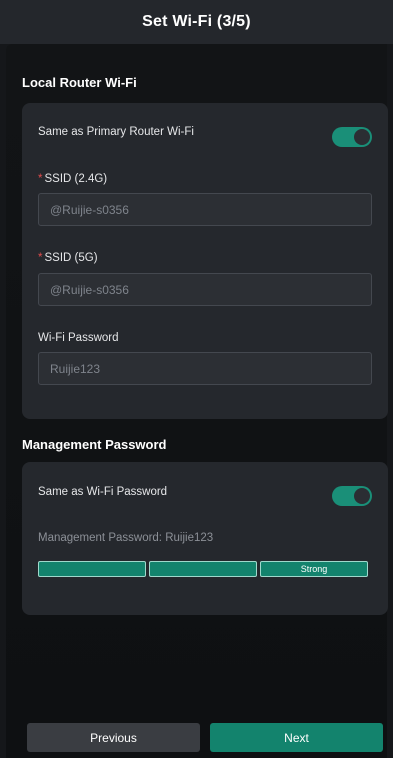  I want to click on ssid-24-label-row: * SSID (2.4G), so click(72, 179).